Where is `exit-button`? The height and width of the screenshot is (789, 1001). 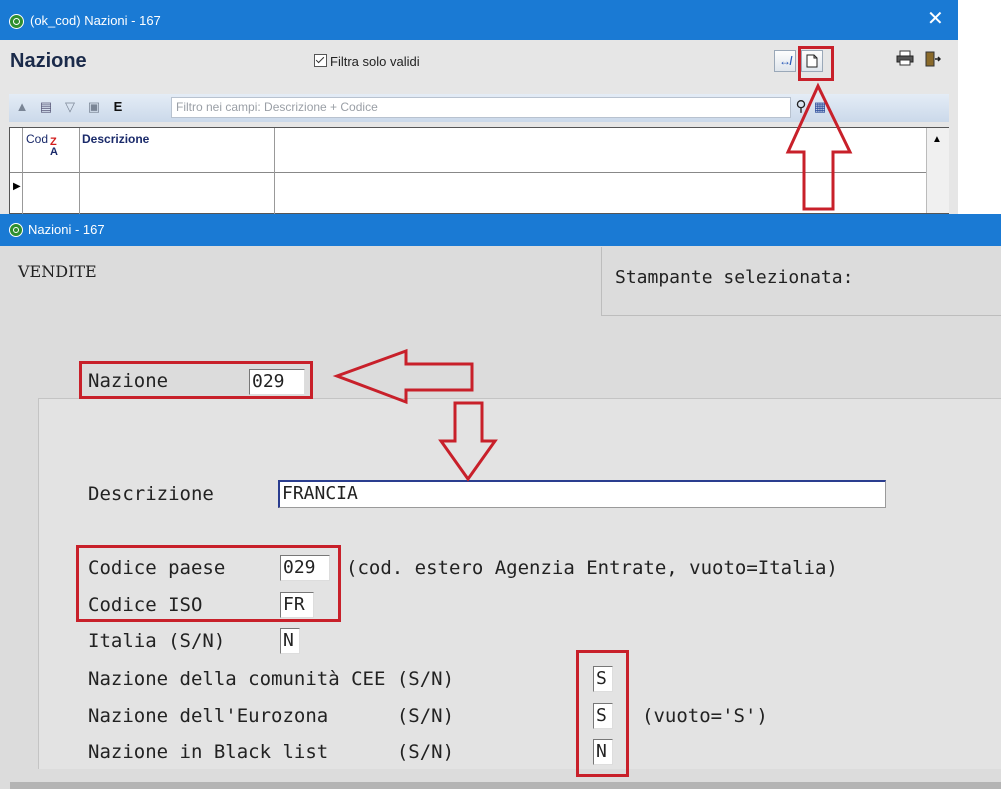
exit-button is located at coordinates (932, 61).